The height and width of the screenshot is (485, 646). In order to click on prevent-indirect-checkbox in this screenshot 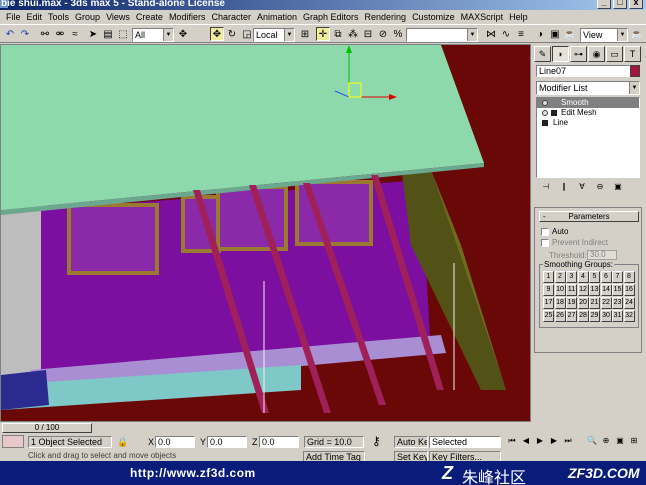, I will do `click(545, 243)`.